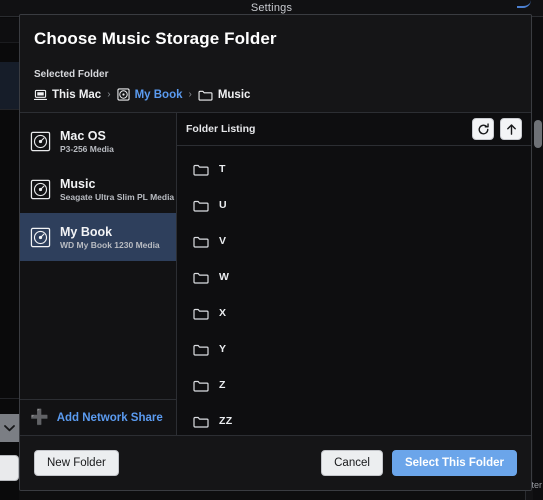 Image resolution: width=543 pixels, height=500 pixels. I want to click on breadcrumb-item-this-mac: This Mac, so click(67, 95).